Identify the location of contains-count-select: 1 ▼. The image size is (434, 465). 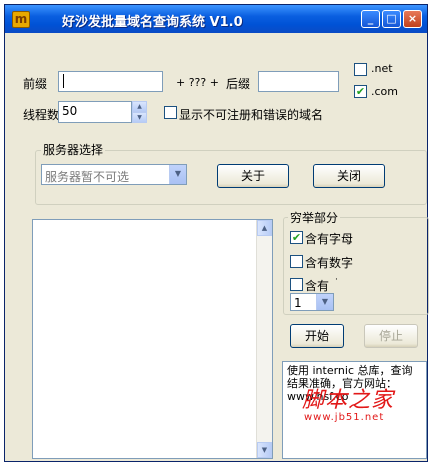
(312, 302).